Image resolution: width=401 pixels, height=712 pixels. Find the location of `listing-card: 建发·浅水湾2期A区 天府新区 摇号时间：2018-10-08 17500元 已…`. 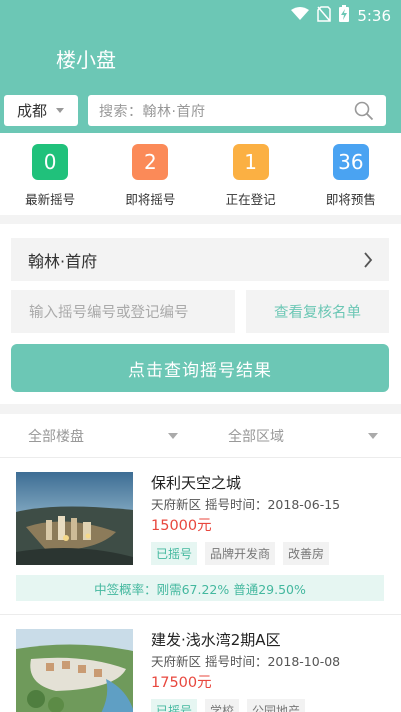

listing-card: 建发·浅水湾2期A区 天府新区 摇号时间：2018-10-08 17500元 已… is located at coordinates (200, 663).